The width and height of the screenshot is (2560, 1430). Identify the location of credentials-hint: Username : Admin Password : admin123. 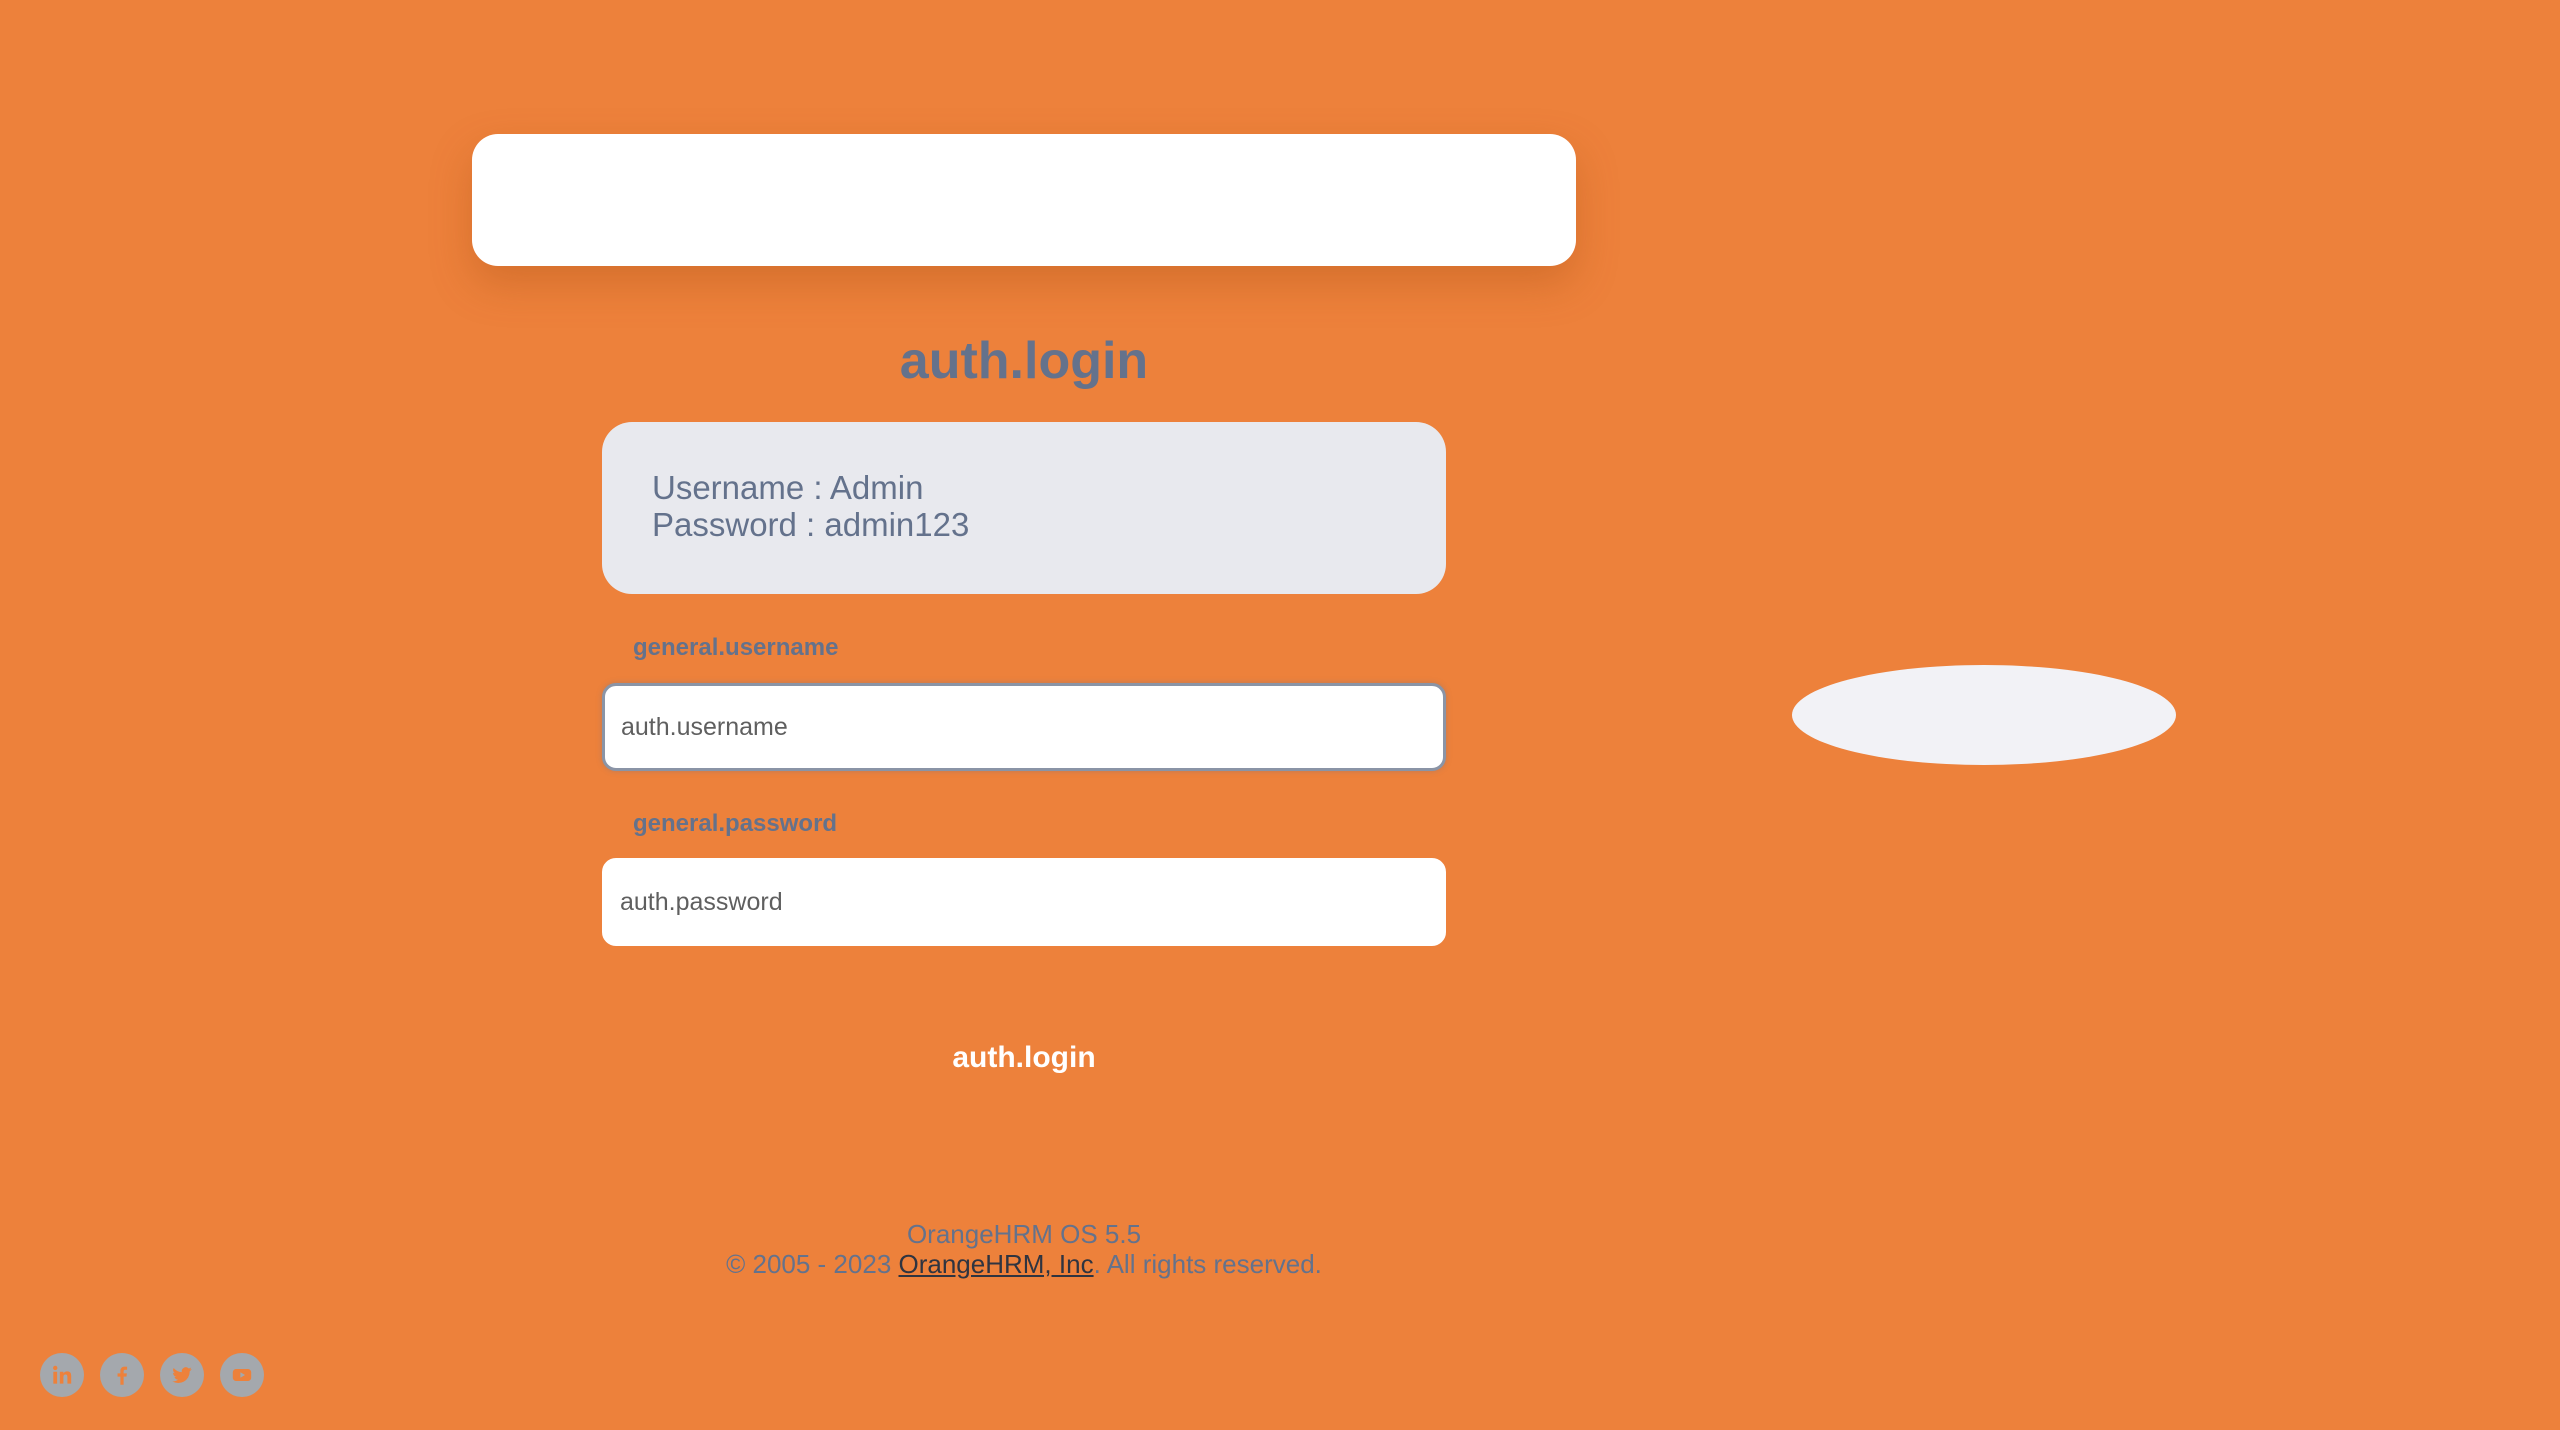
(1024, 508).